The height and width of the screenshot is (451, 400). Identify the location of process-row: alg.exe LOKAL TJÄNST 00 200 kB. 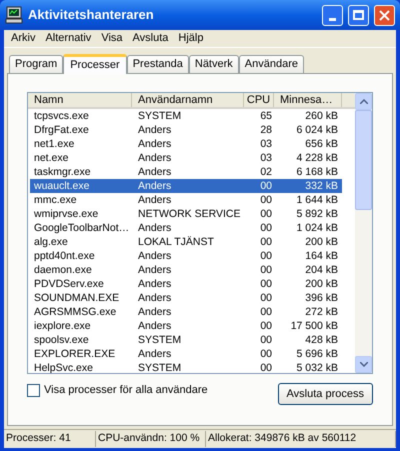
(186, 242).